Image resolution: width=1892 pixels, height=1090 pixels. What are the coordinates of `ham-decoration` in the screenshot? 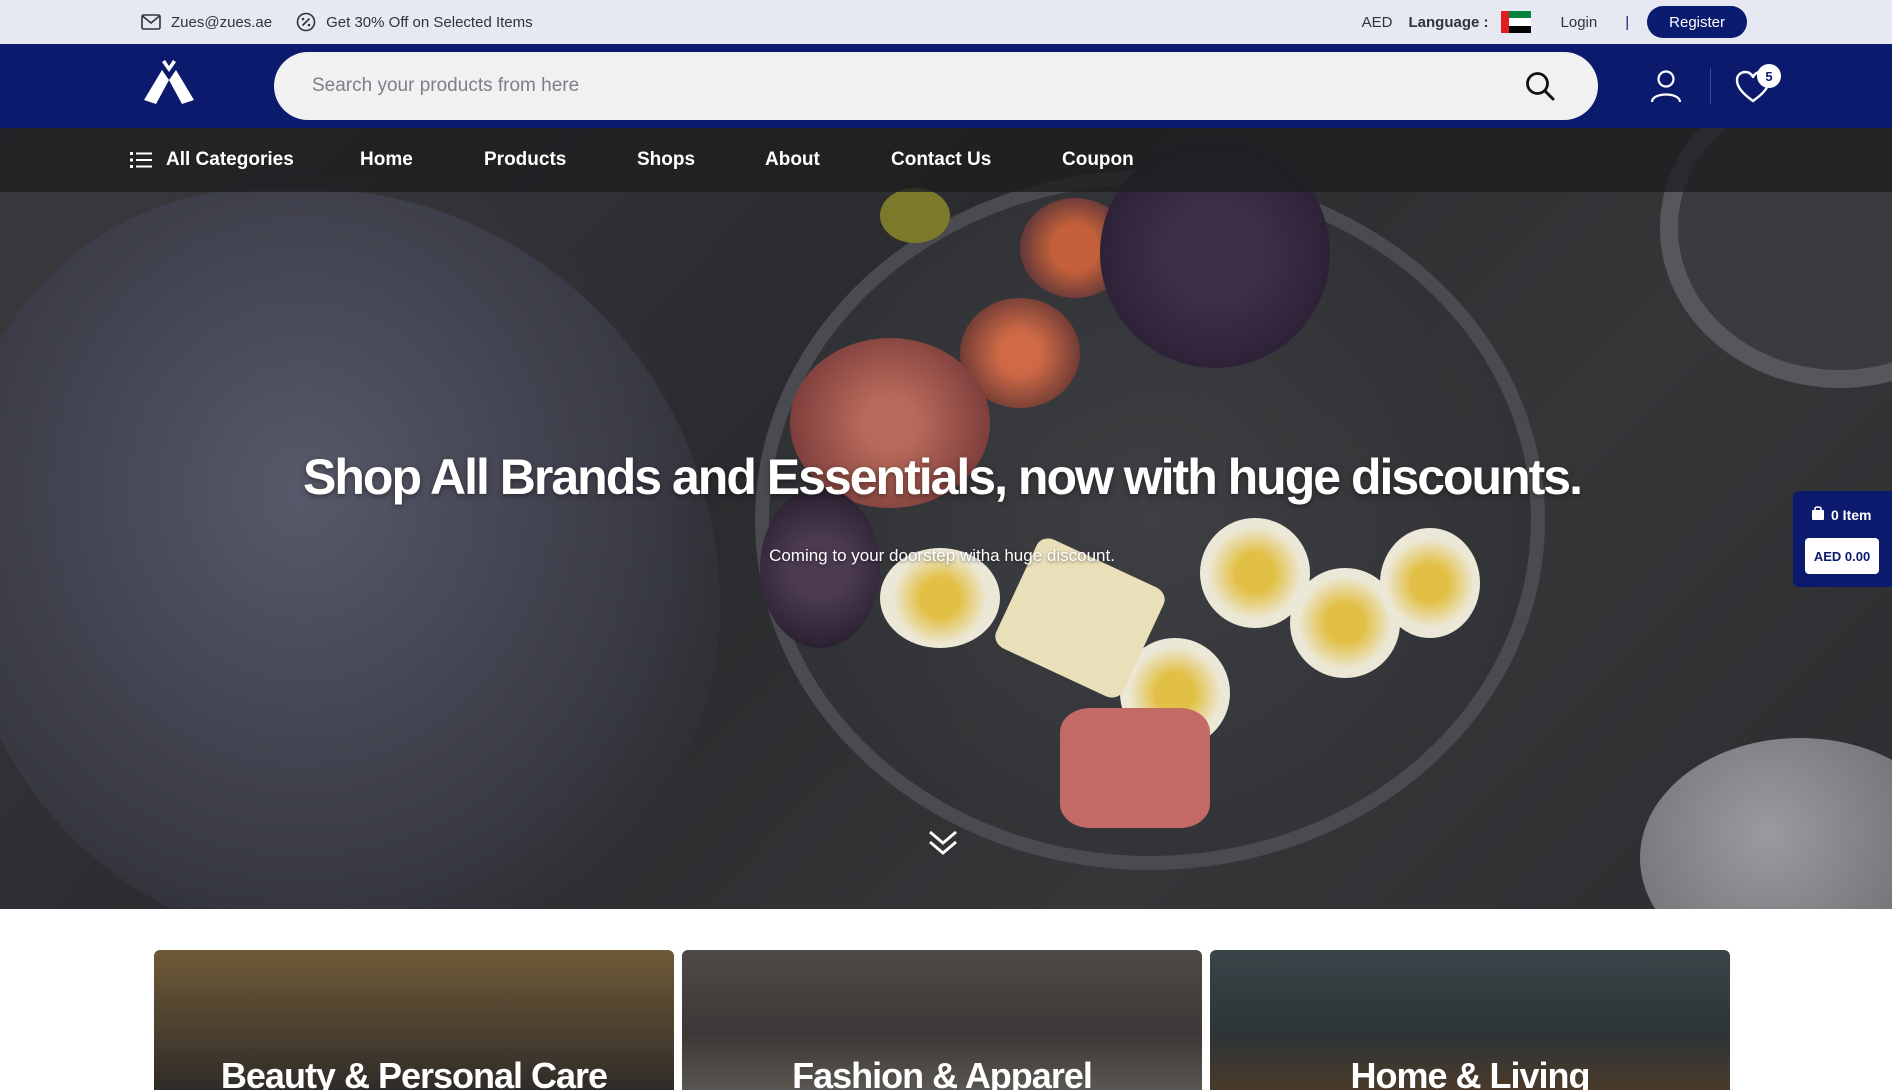 It's located at (1135, 768).